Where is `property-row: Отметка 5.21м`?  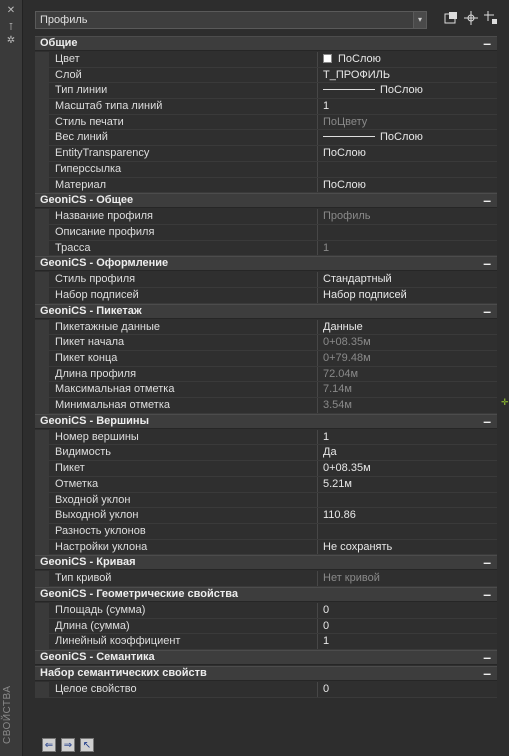 property-row: Отметка 5.21м is located at coordinates (266, 484).